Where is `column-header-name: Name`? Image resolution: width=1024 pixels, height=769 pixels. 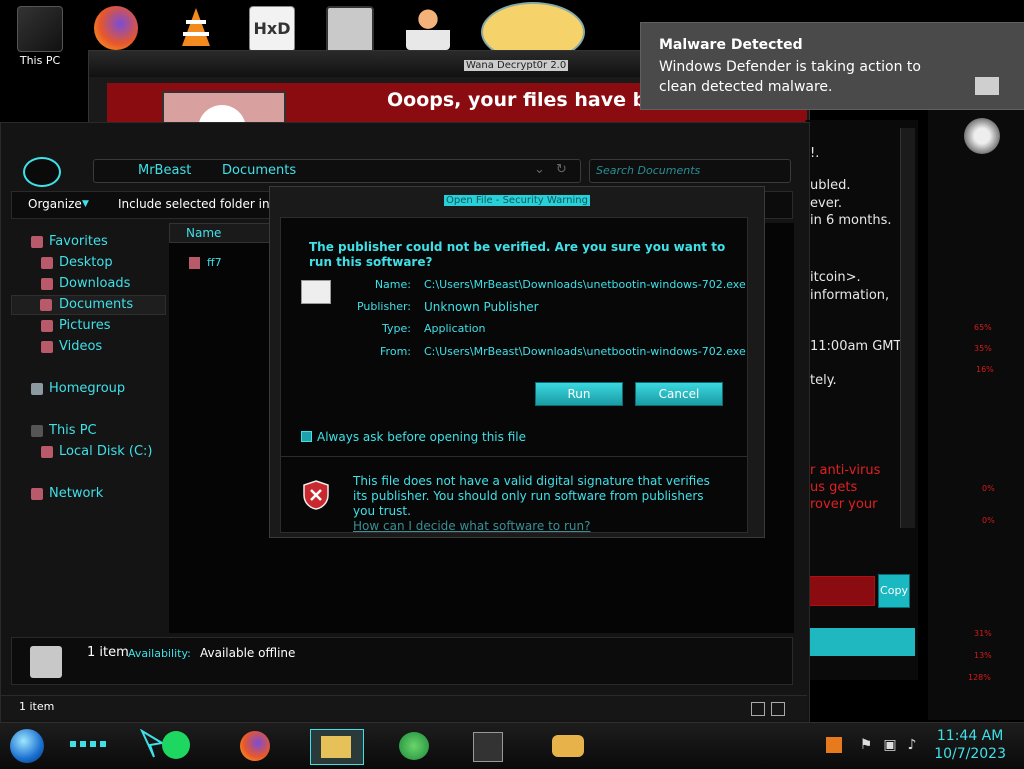
column-header-name: Name is located at coordinates (220, 233).